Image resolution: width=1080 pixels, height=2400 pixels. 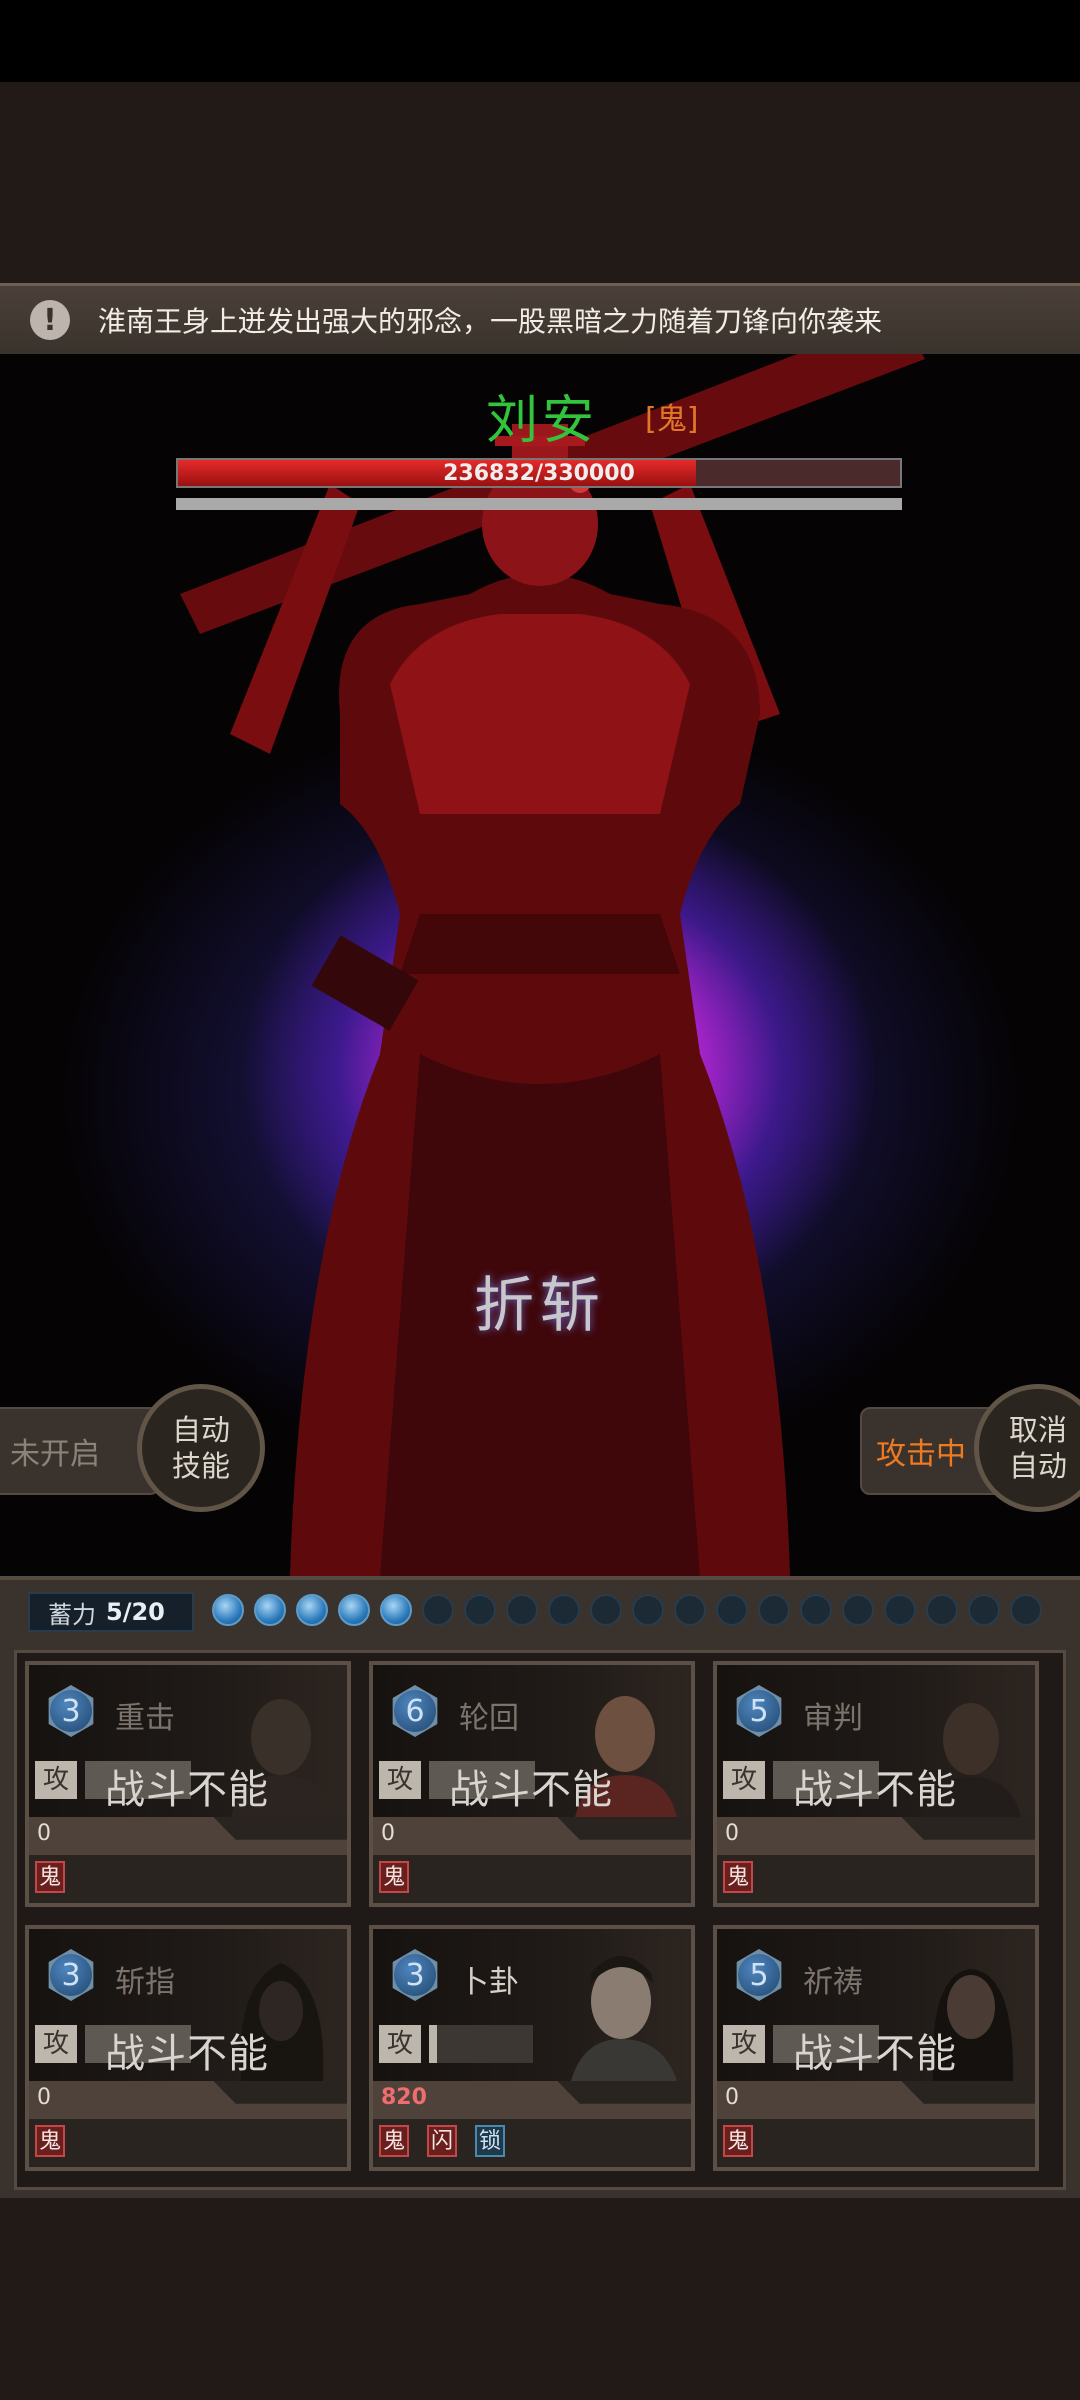 I want to click on skill-card-1: 3 重击 攻 战斗不能 0 鬼, so click(x=188, y=1784).